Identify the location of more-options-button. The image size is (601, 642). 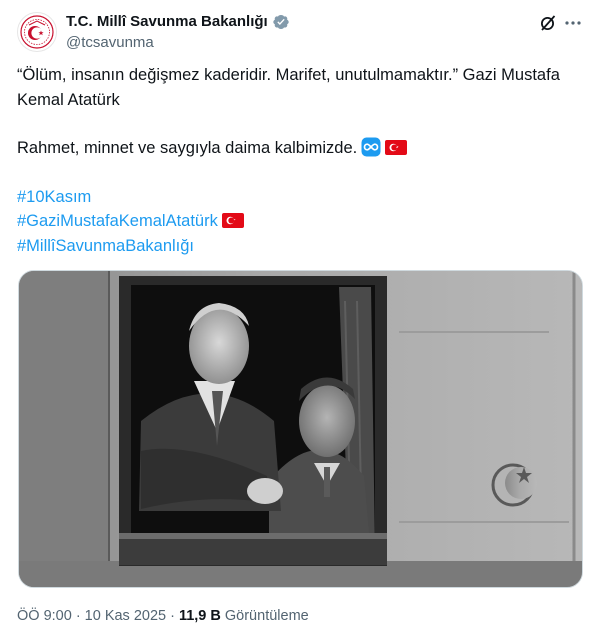
(573, 23).